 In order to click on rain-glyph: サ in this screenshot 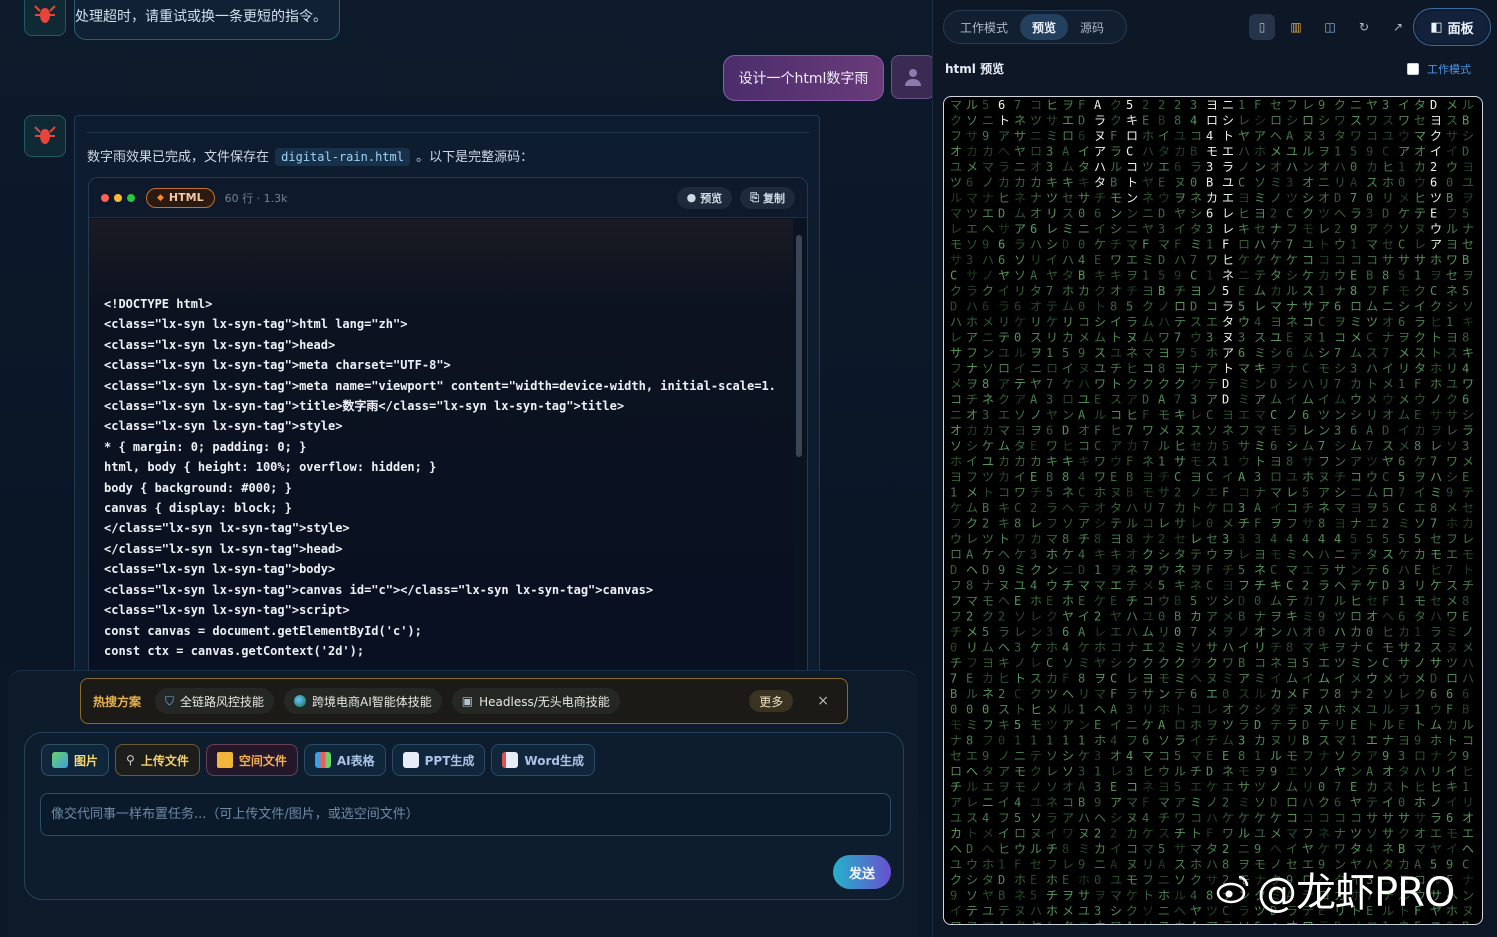, I will do `click(1388, 260)`.